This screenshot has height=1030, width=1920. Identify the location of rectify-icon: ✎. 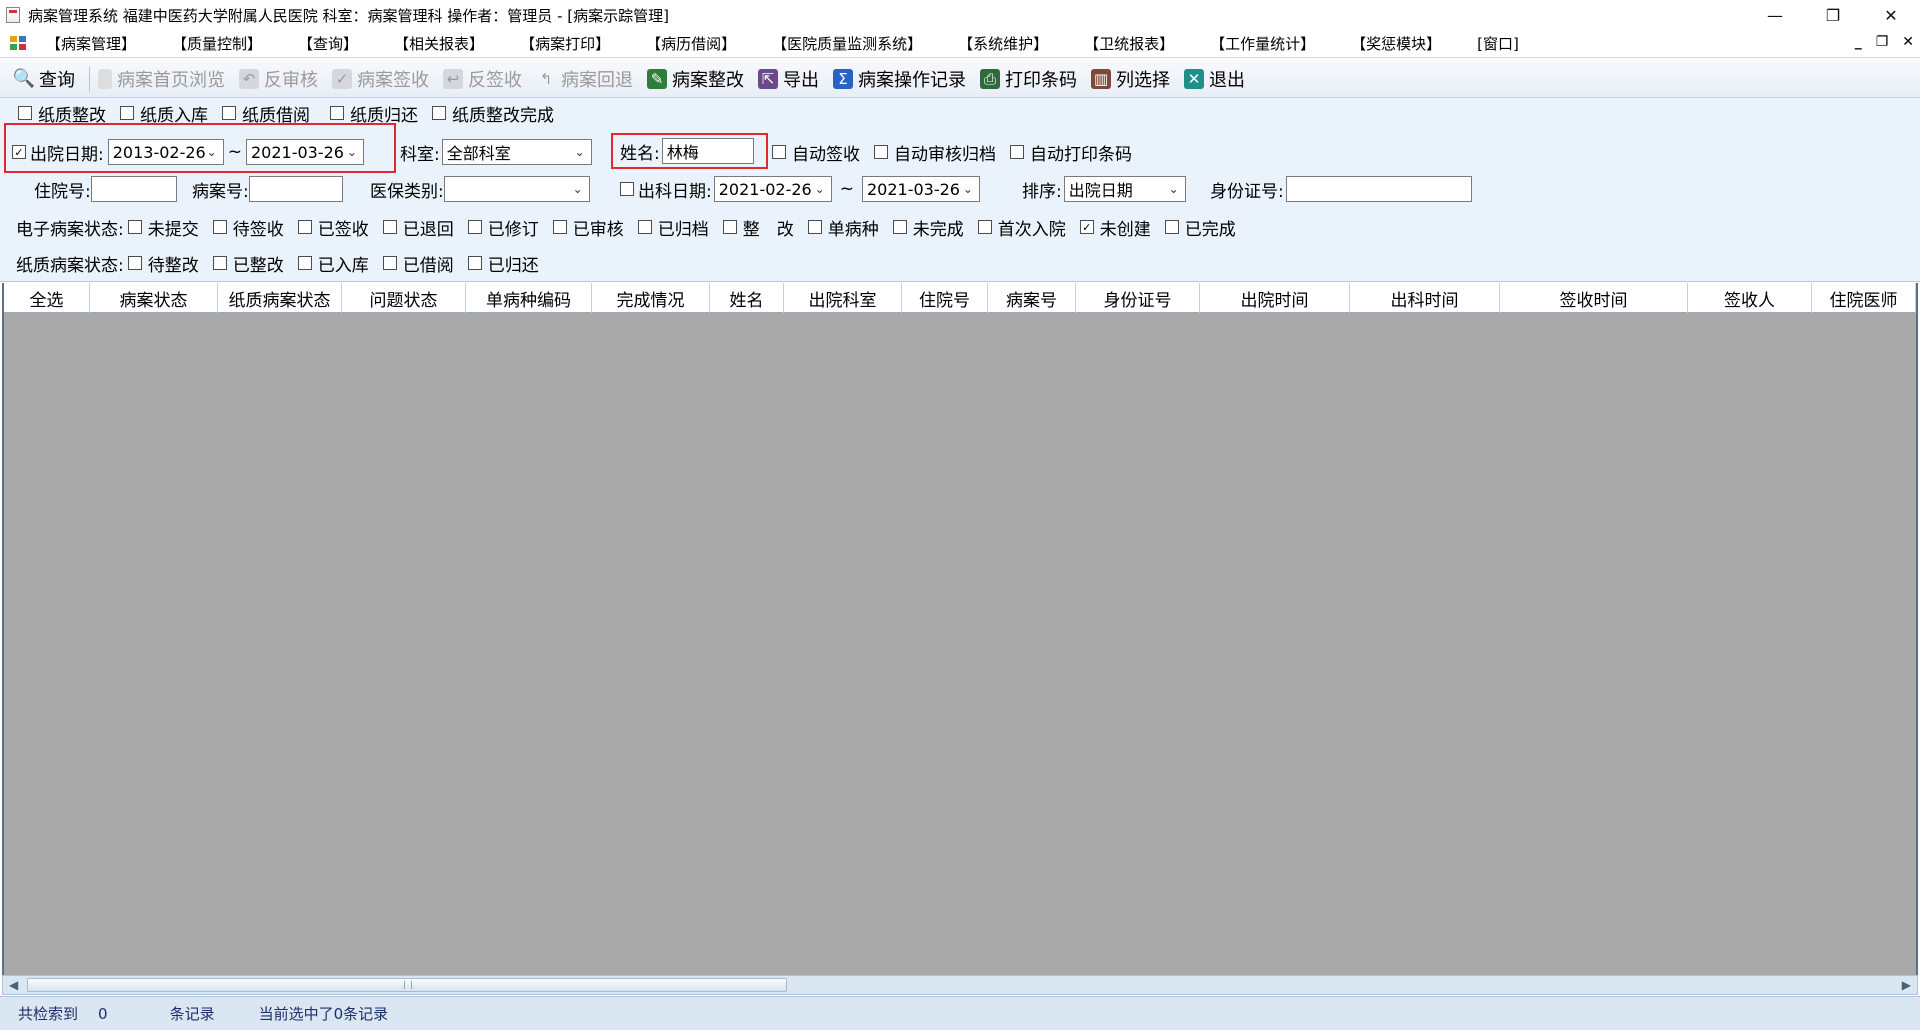
(657, 78).